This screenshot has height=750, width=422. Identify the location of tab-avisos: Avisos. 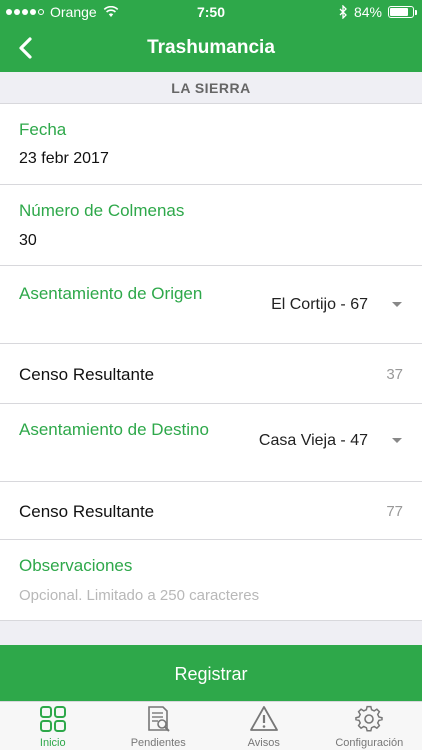
(264, 726).